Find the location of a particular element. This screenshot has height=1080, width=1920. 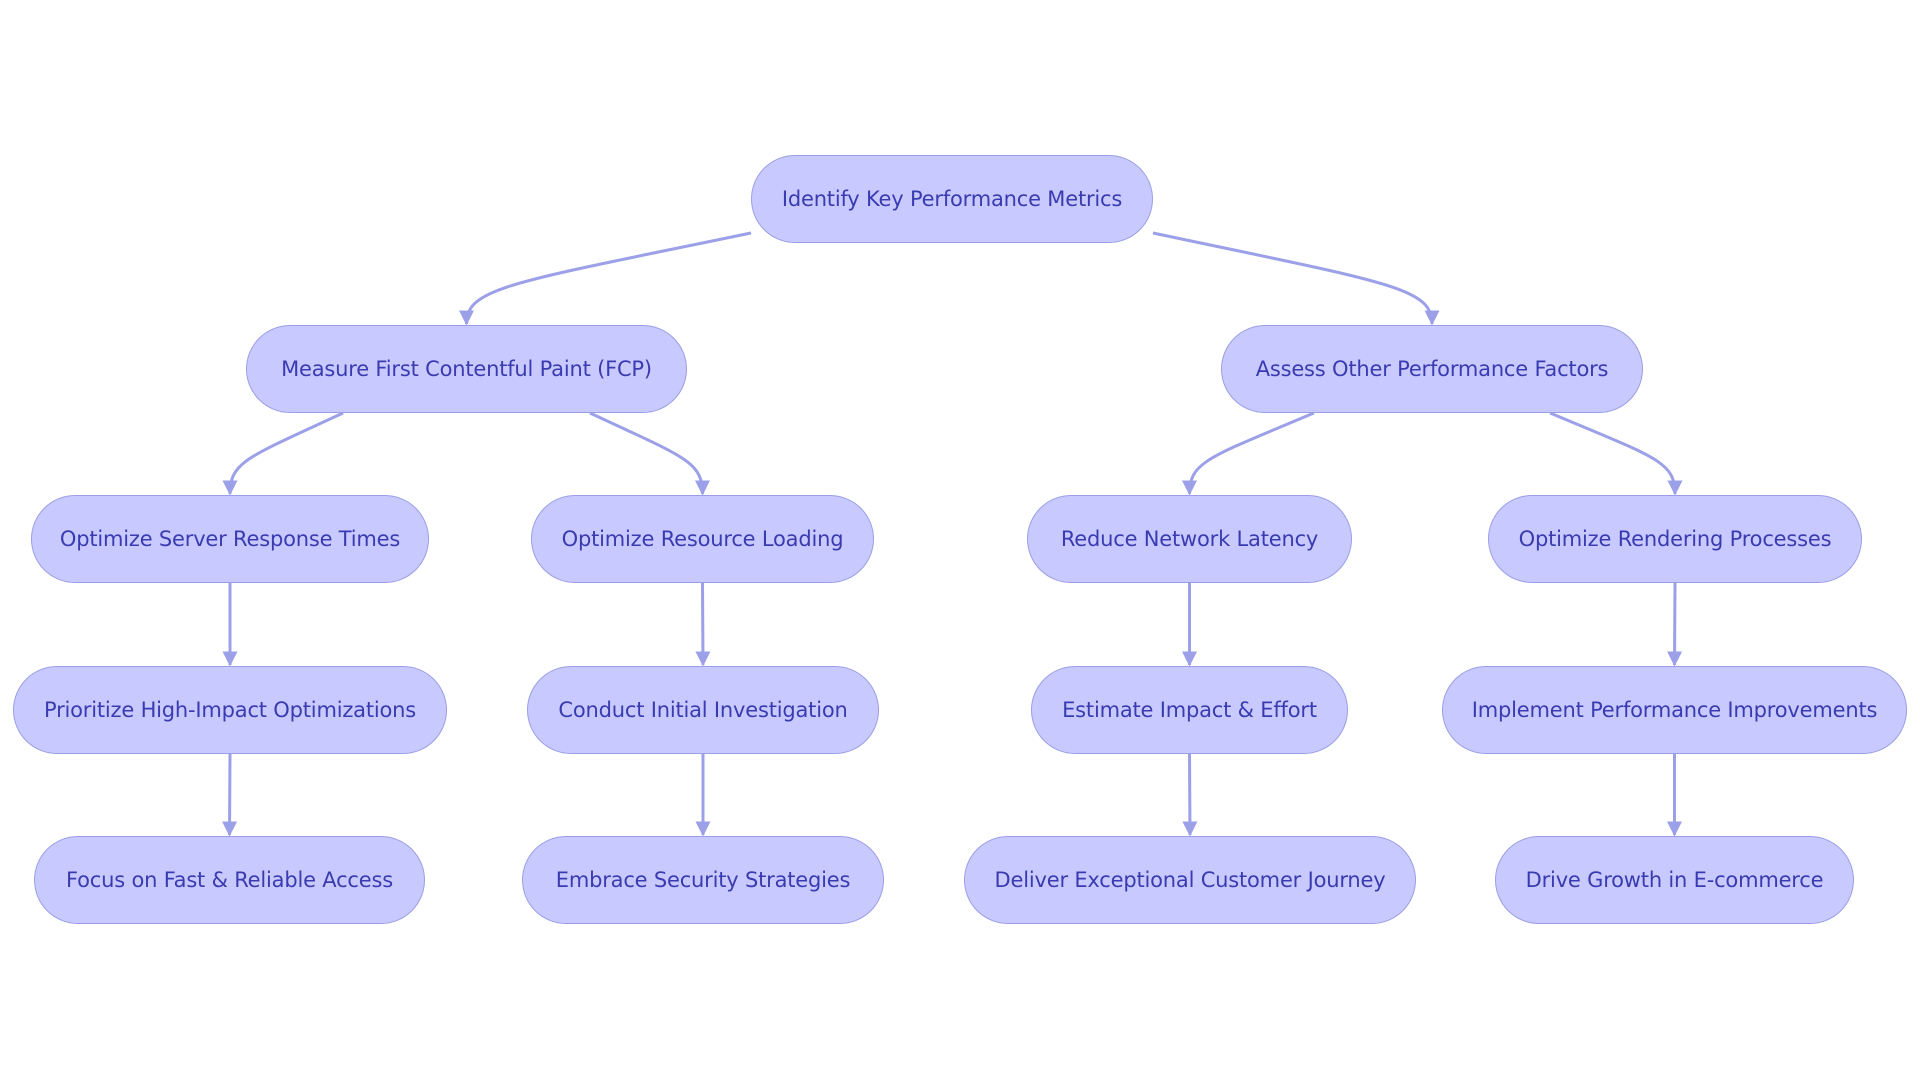

edge-fcp-to-server is located at coordinates (283, 453).